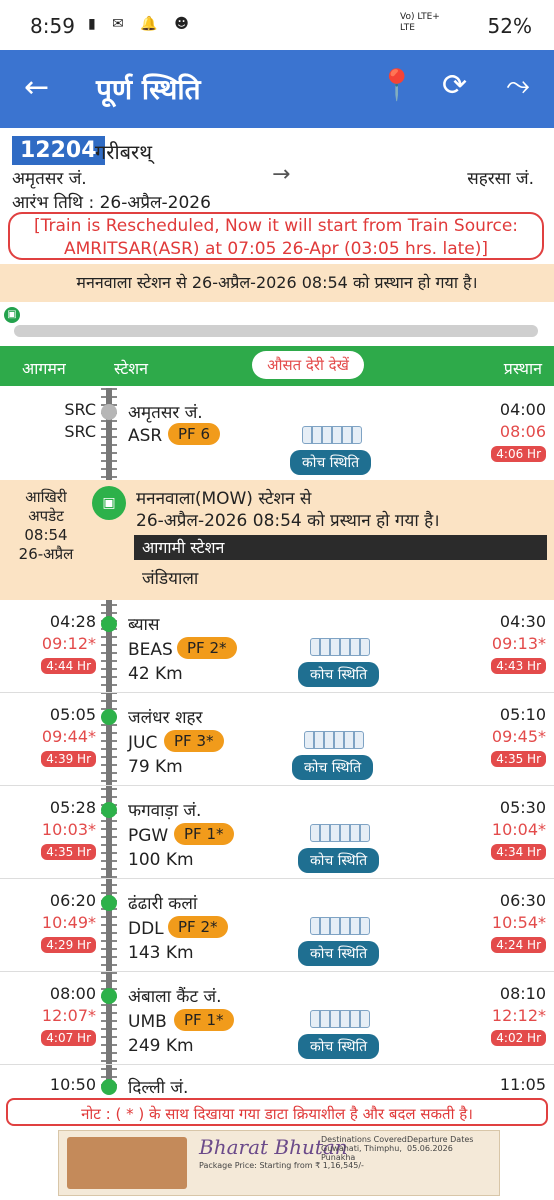 The image size is (554, 1200). Describe the element at coordinates (143, 743) in the screenshot. I see `station-code: JUC` at that location.